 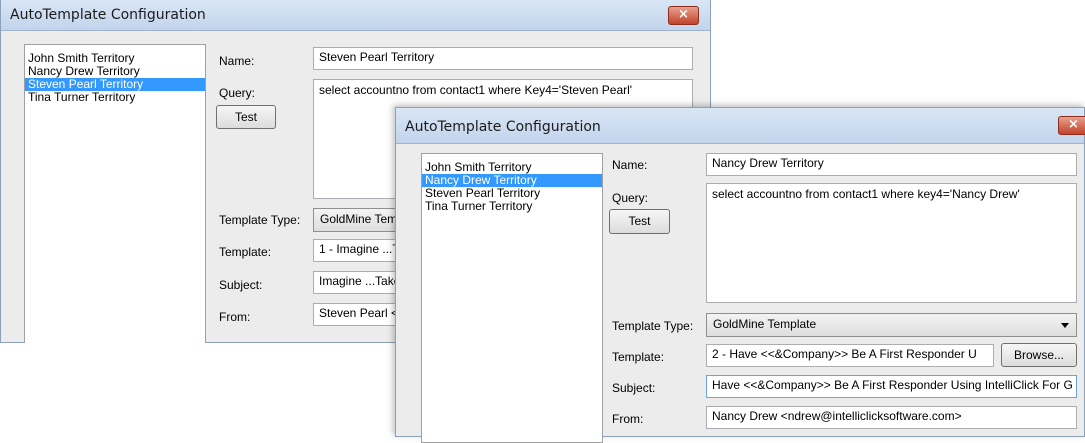 What do you see at coordinates (355, 15) in the screenshot?
I see `back-title-bar: AutoTemplate Configuration ×` at bounding box center [355, 15].